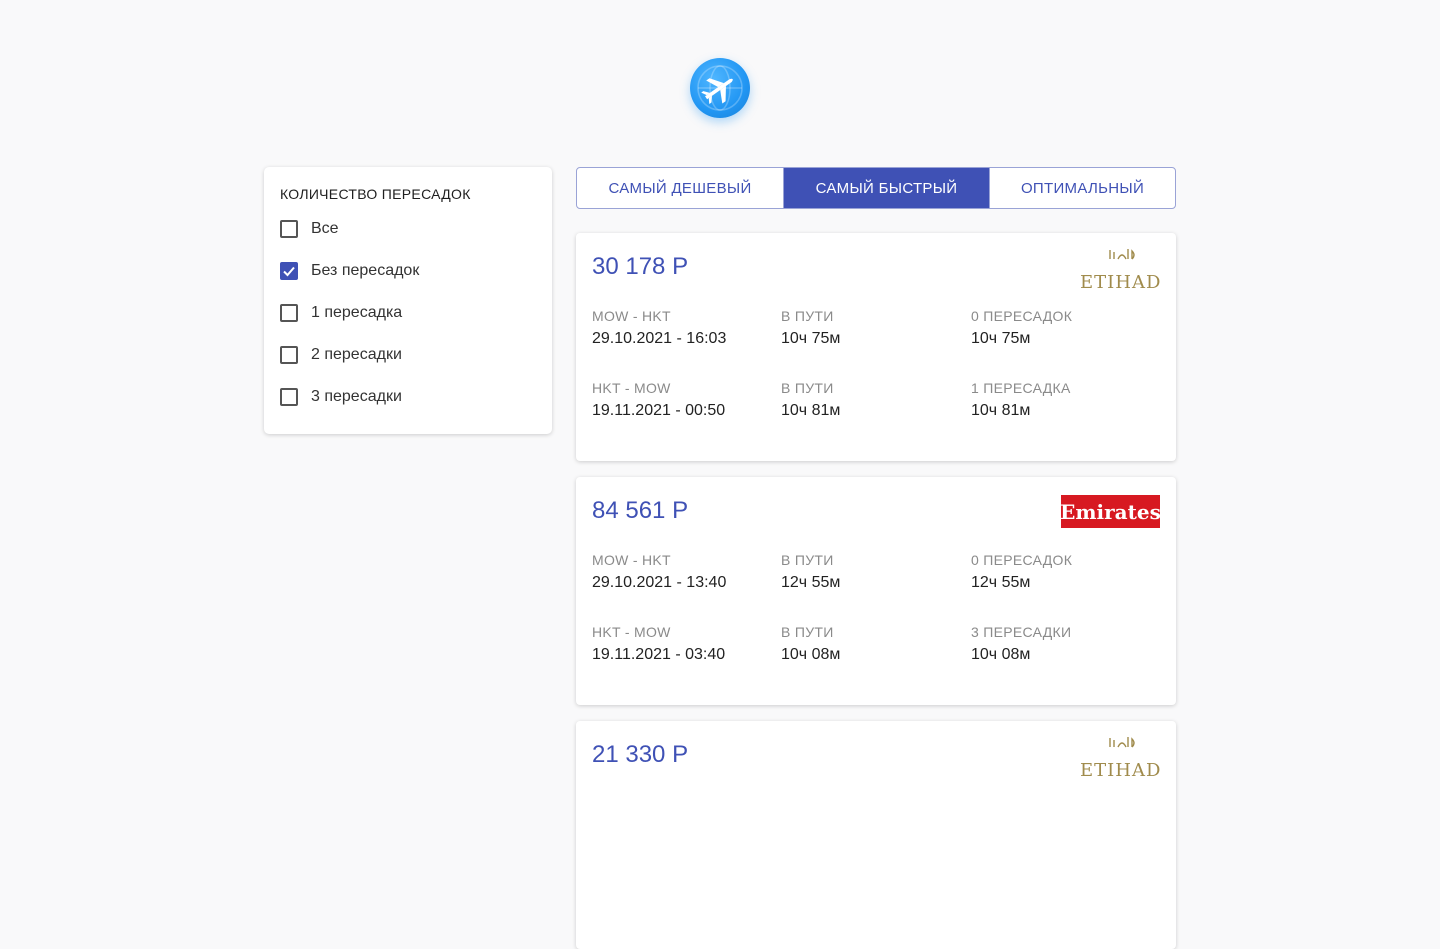 This screenshot has height=949, width=1440. I want to click on segment-stops-value: 10ч 08м, so click(1001, 654).